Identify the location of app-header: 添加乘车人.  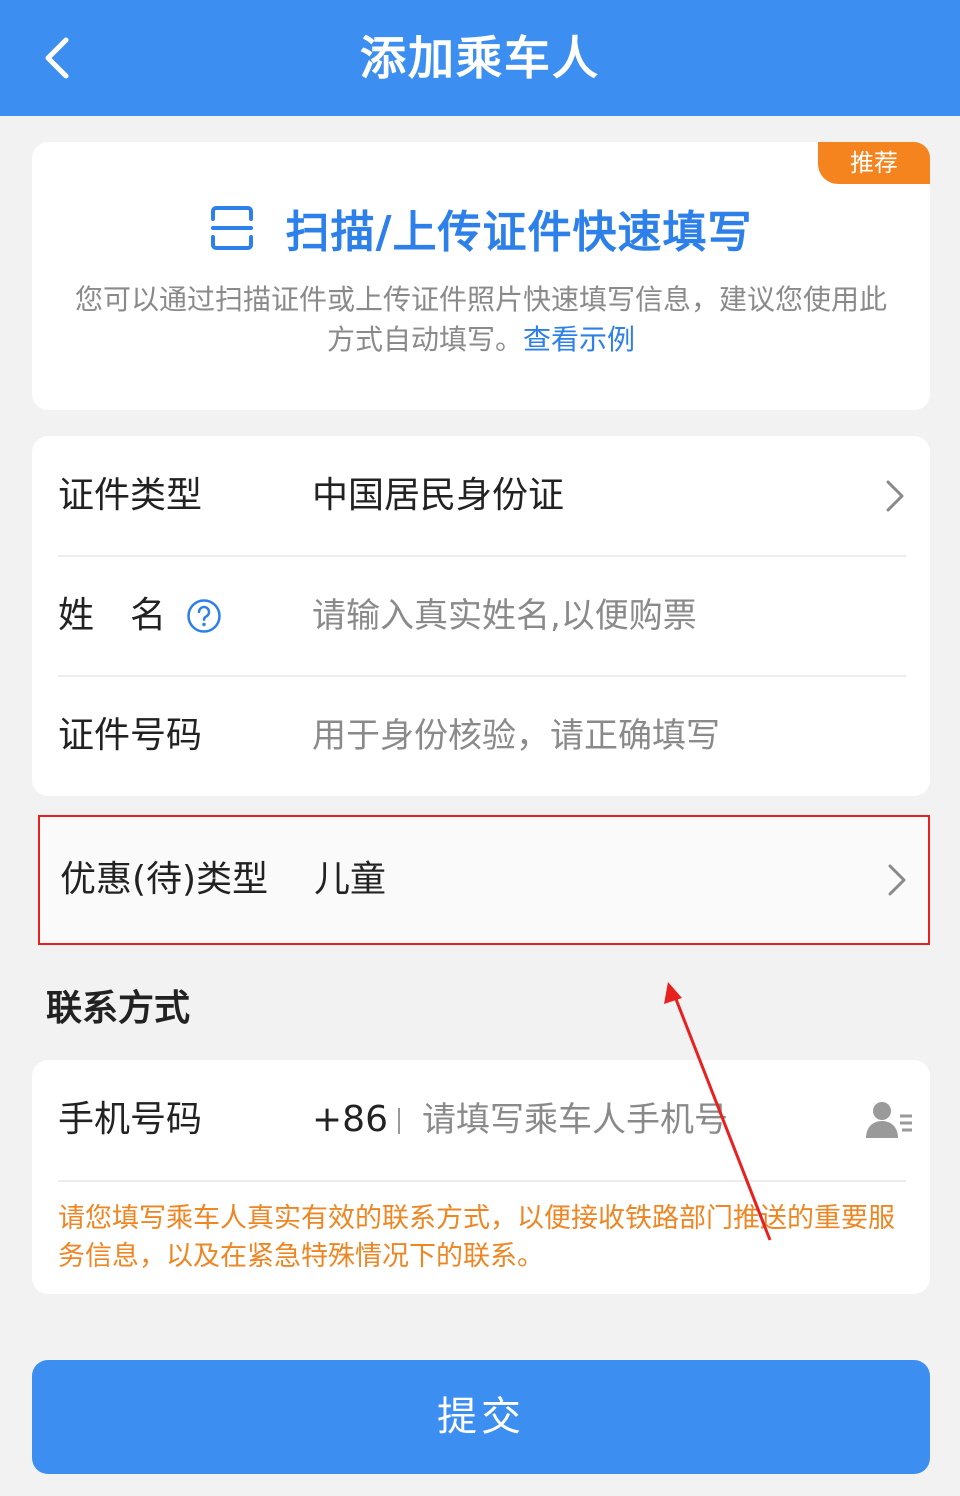
(480, 58).